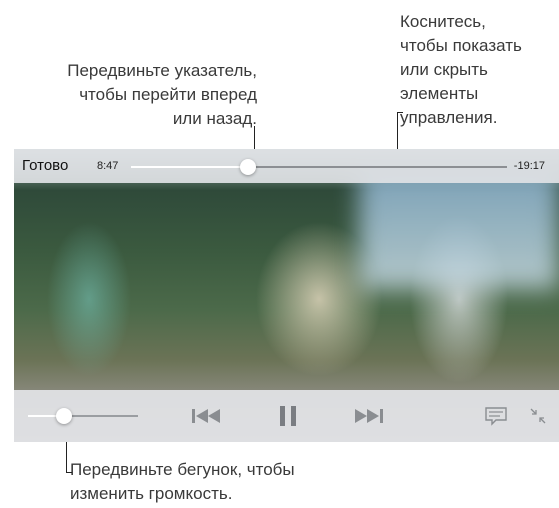 Image resolution: width=559 pixels, height=508 pixels. I want to click on done-button: Готово, so click(45, 165).